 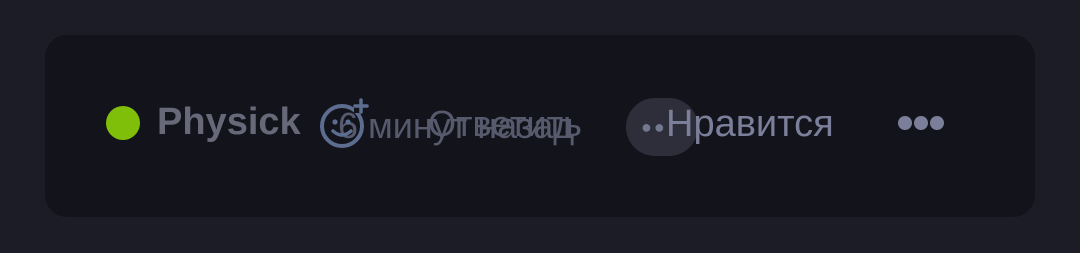 I want to click on more-horizontal-icon, so click(x=921, y=123).